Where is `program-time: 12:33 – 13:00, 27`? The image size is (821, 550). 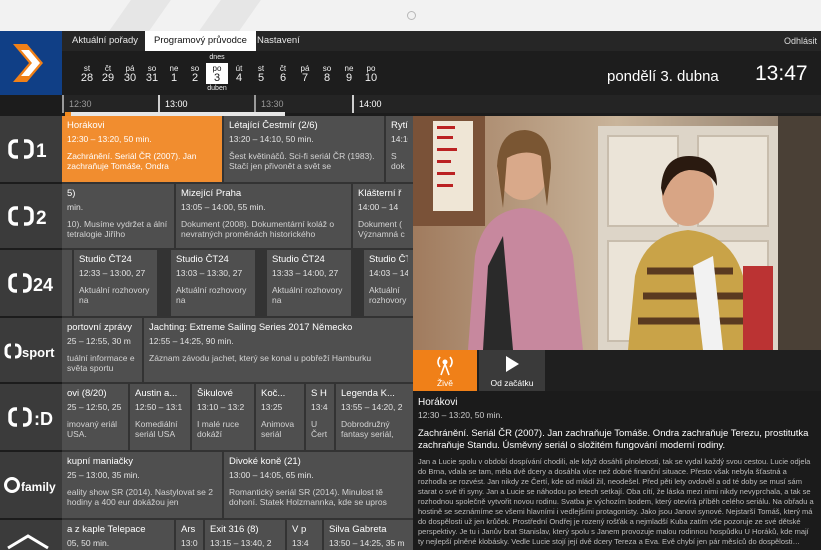
program-time: 12:33 – 13:00, 27 is located at coordinates (112, 273).